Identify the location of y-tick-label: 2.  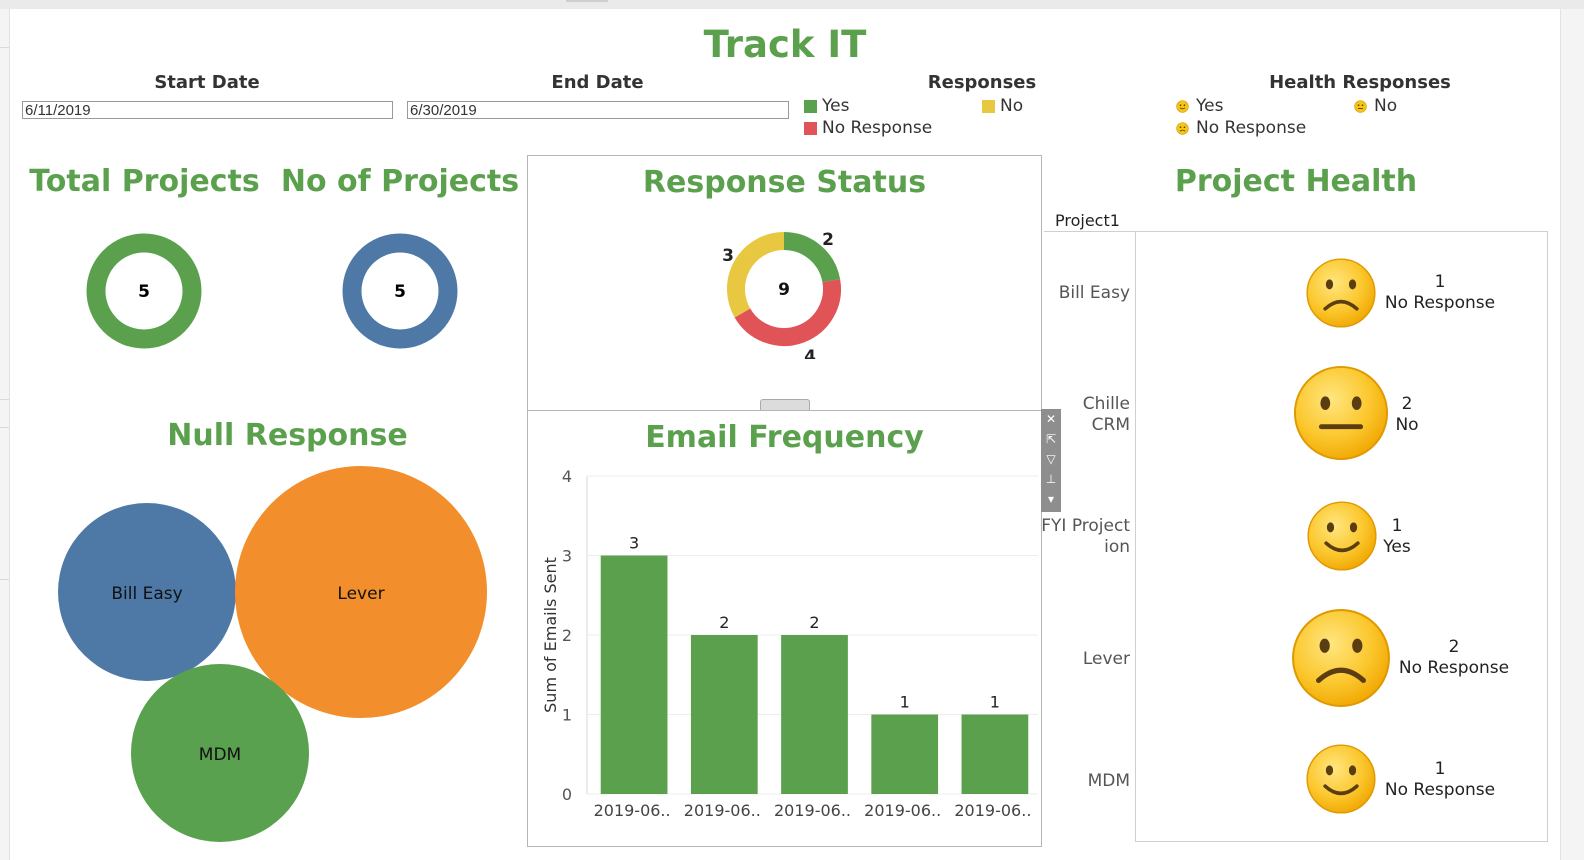
(567, 635).